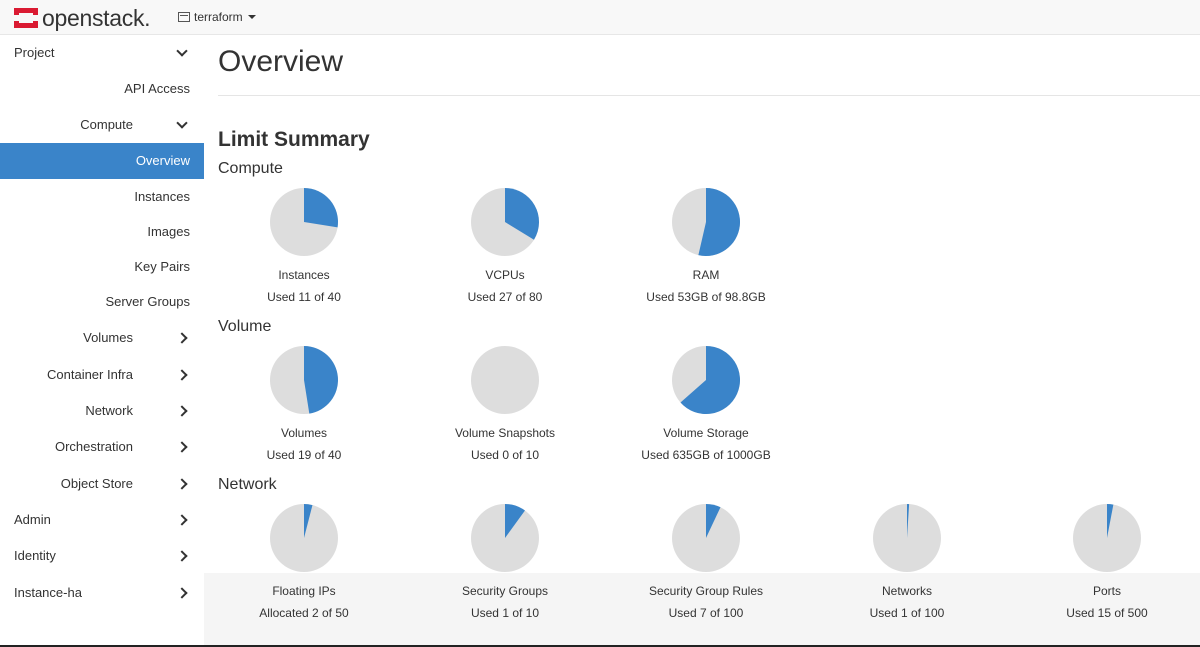 This screenshot has height=647, width=1200. Describe the element at coordinates (32, 519) in the screenshot. I see `sidebar-item-label: Admin` at that location.